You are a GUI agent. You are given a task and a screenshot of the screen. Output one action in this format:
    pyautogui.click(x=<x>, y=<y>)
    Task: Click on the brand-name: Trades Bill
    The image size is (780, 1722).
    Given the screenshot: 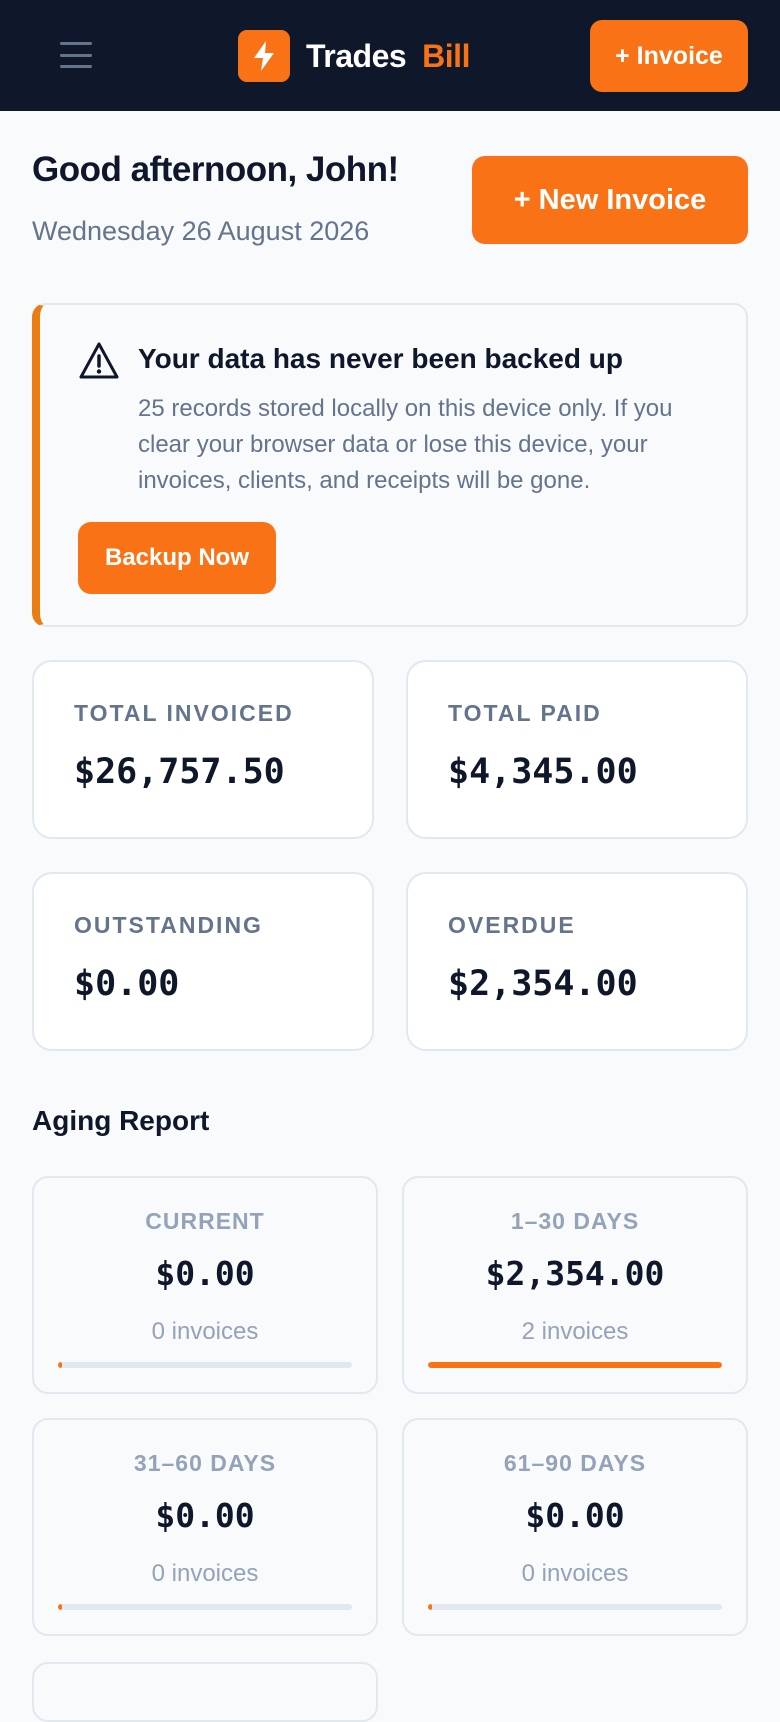 What is the action you would take?
    pyautogui.click(x=388, y=56)
    